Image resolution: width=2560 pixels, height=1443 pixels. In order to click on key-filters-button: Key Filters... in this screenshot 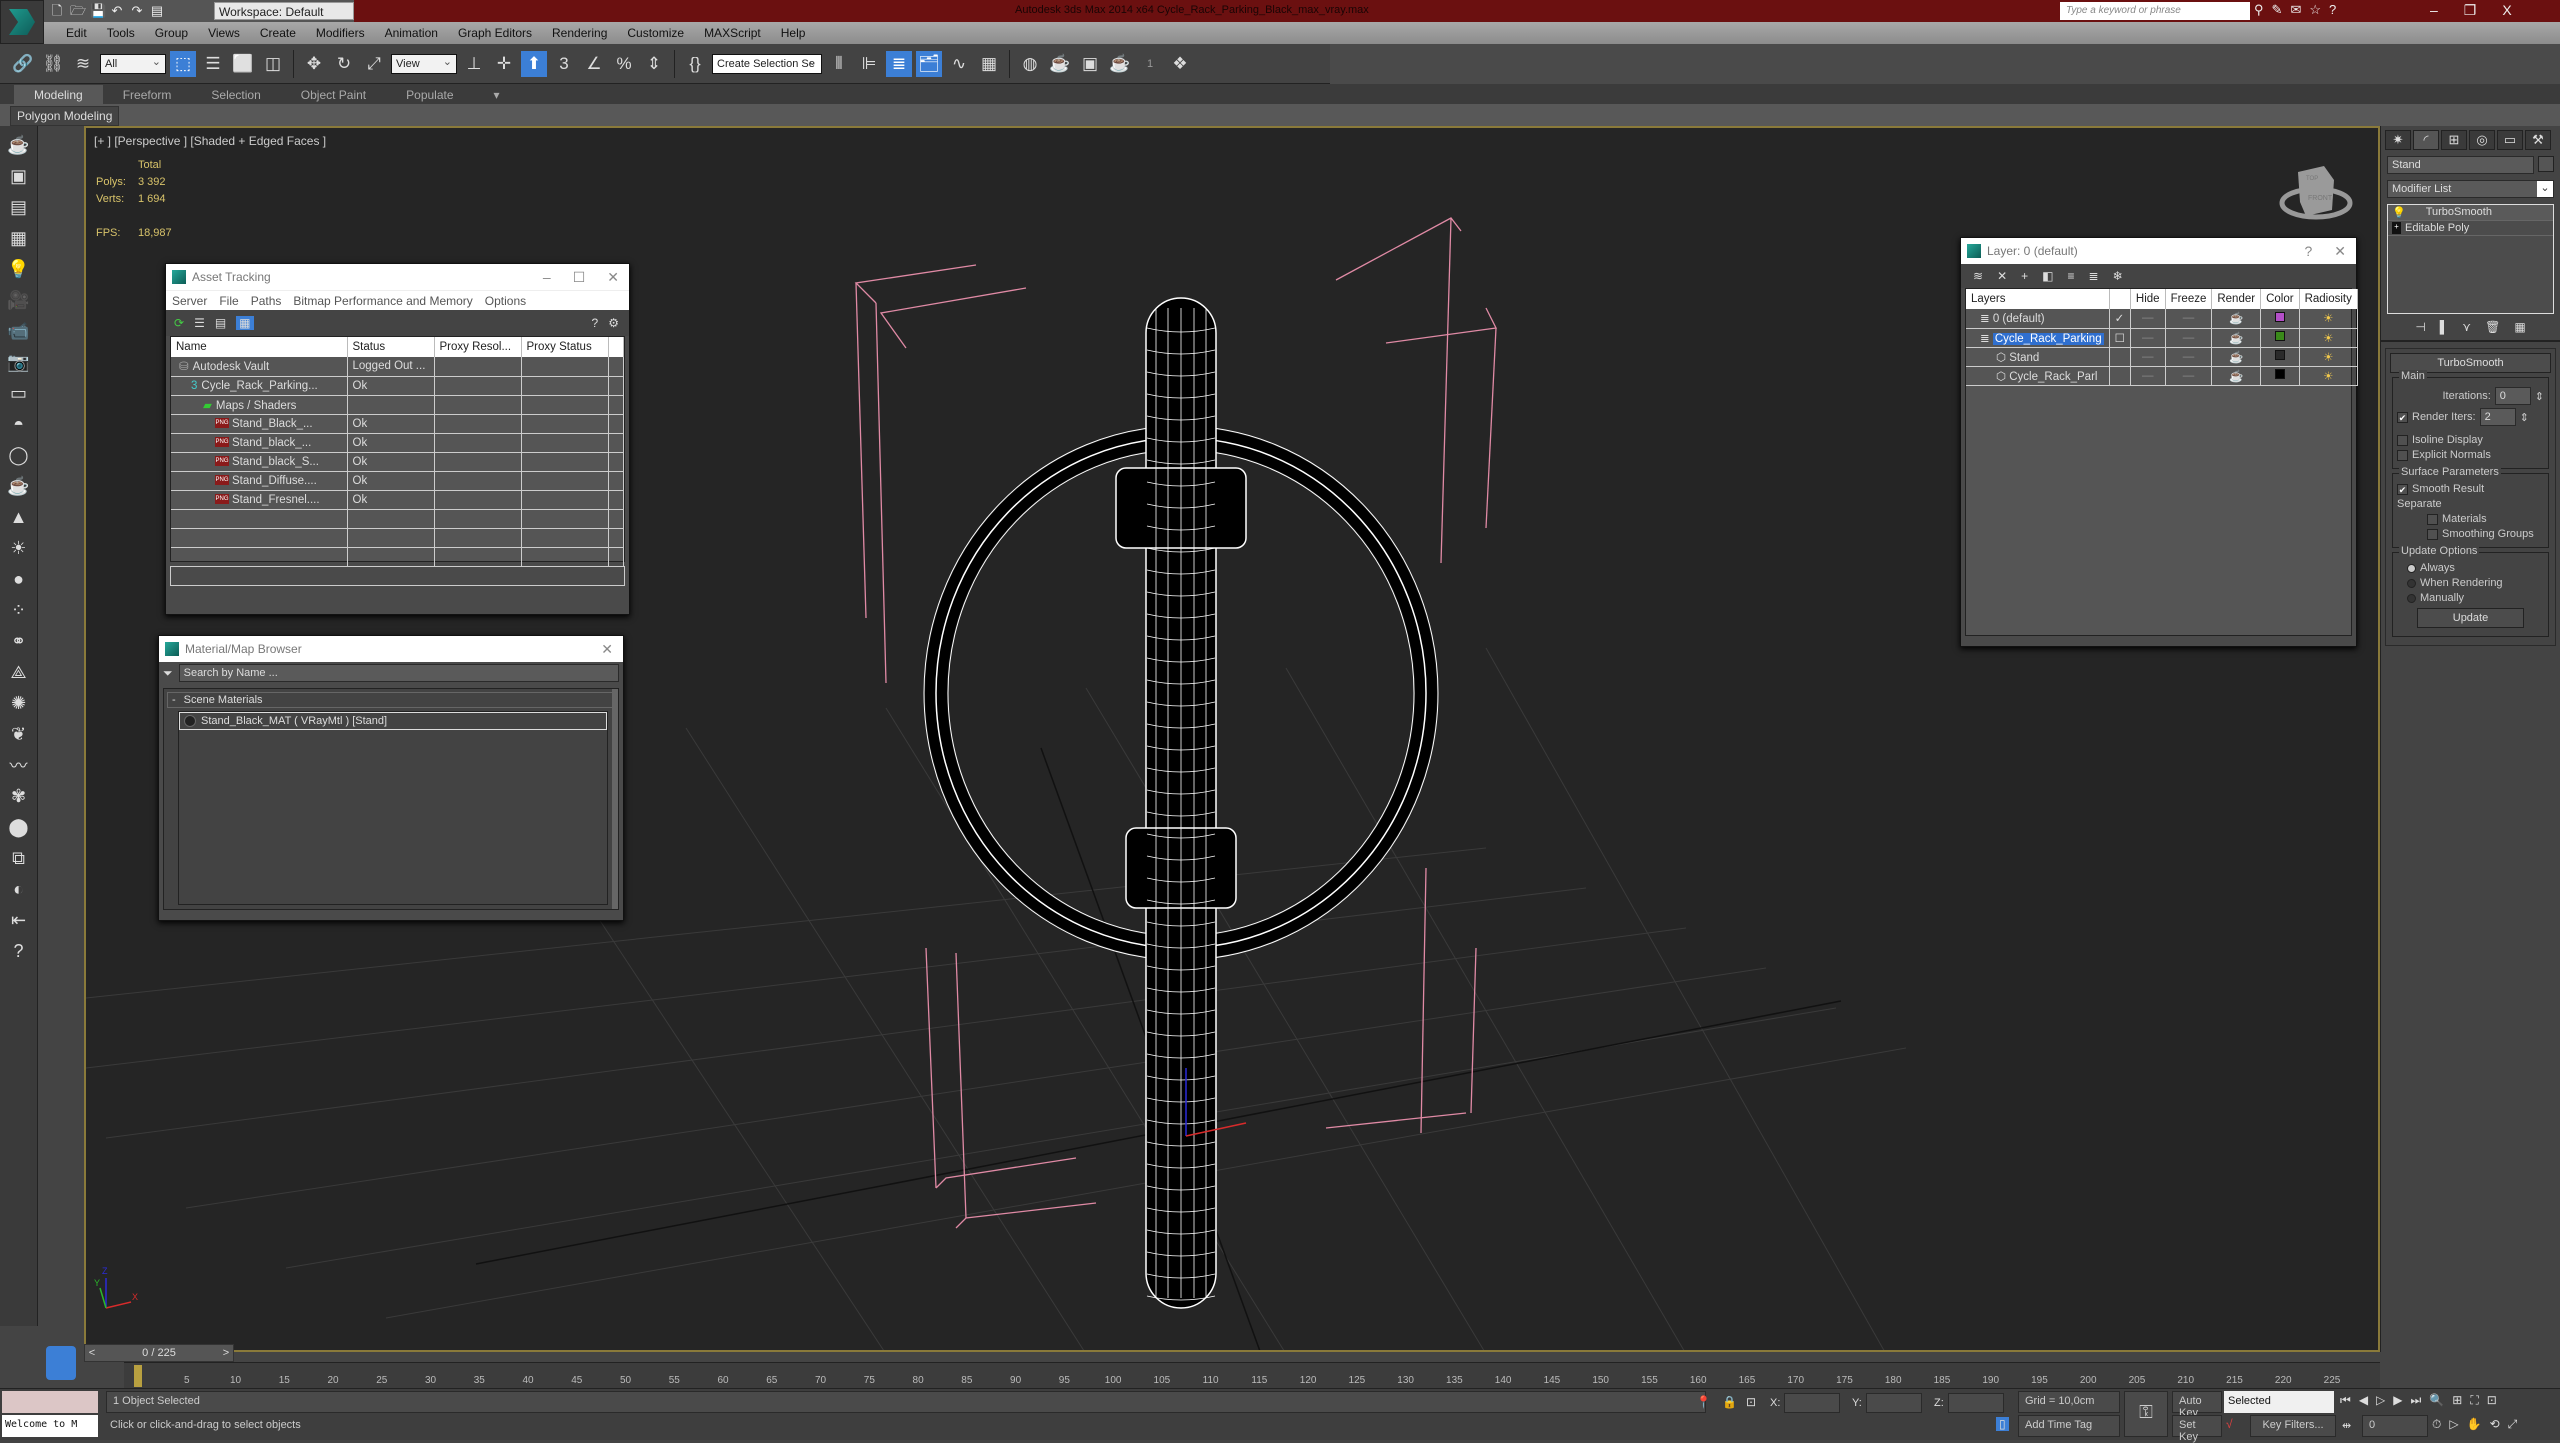, I will do `click(2293, 1426)`.